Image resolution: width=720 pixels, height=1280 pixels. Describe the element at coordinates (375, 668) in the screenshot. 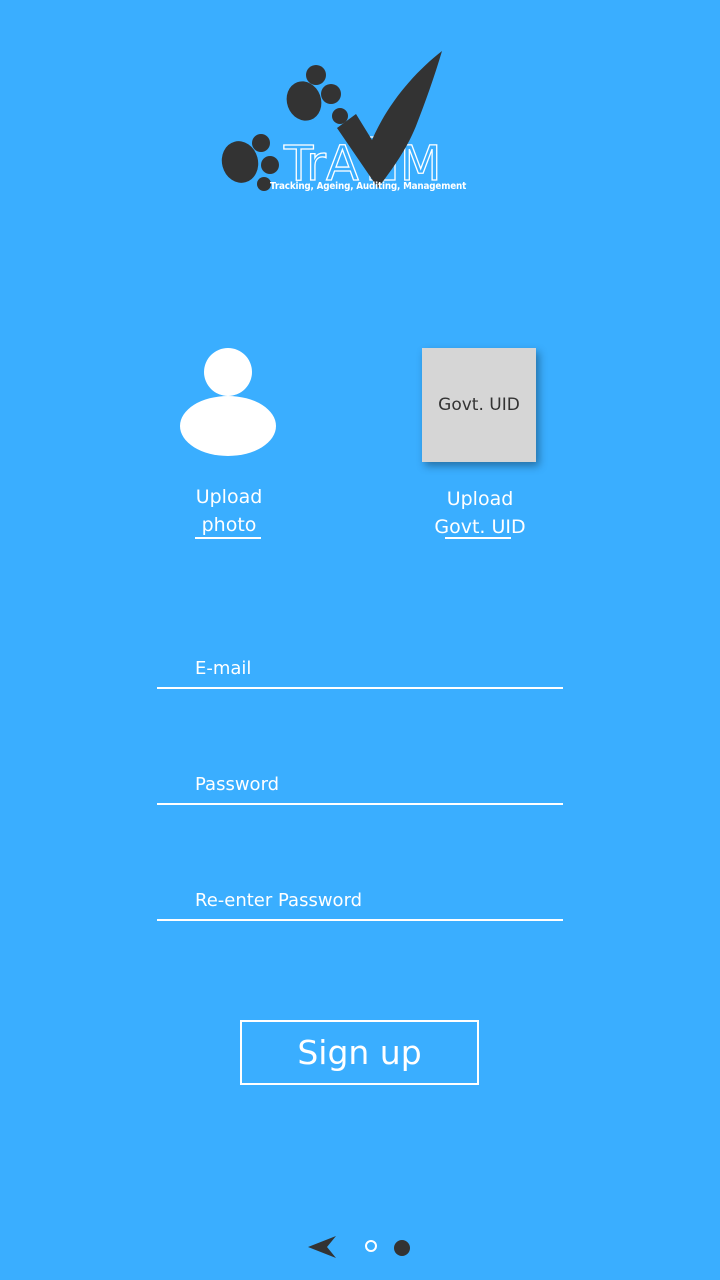

I see `email-input` at that location.